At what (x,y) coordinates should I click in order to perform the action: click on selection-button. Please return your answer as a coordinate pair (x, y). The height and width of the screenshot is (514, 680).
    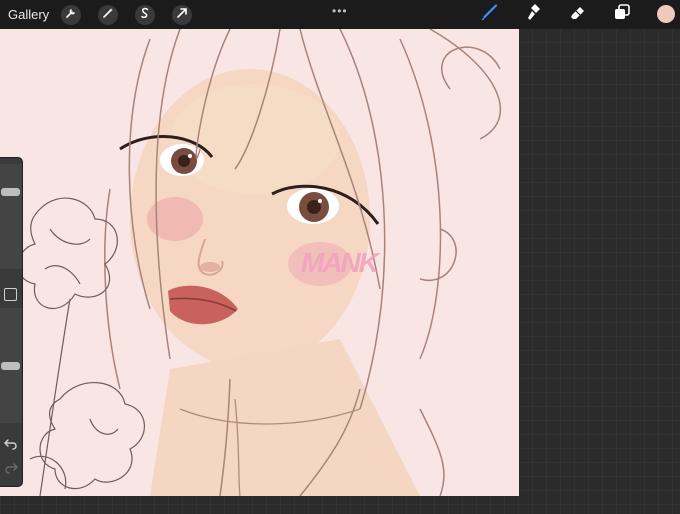
    Looking at the image, I should click on (145, 14).